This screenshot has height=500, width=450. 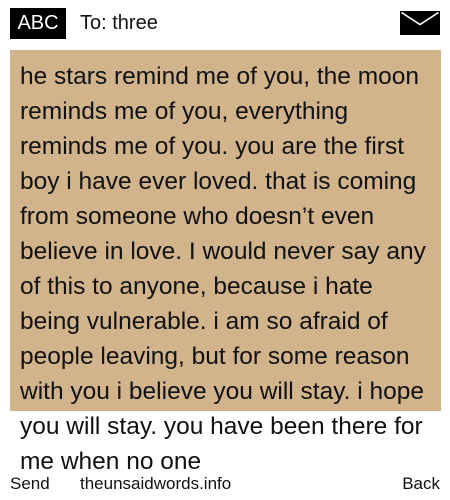 I want to click on send-softkey: Send, so click(x=30, y=484).